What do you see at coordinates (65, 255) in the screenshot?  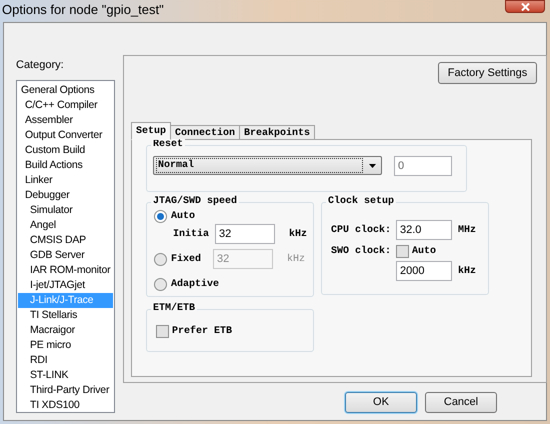 I see `category-item: GDB Server` at bounding box center [65, 255].